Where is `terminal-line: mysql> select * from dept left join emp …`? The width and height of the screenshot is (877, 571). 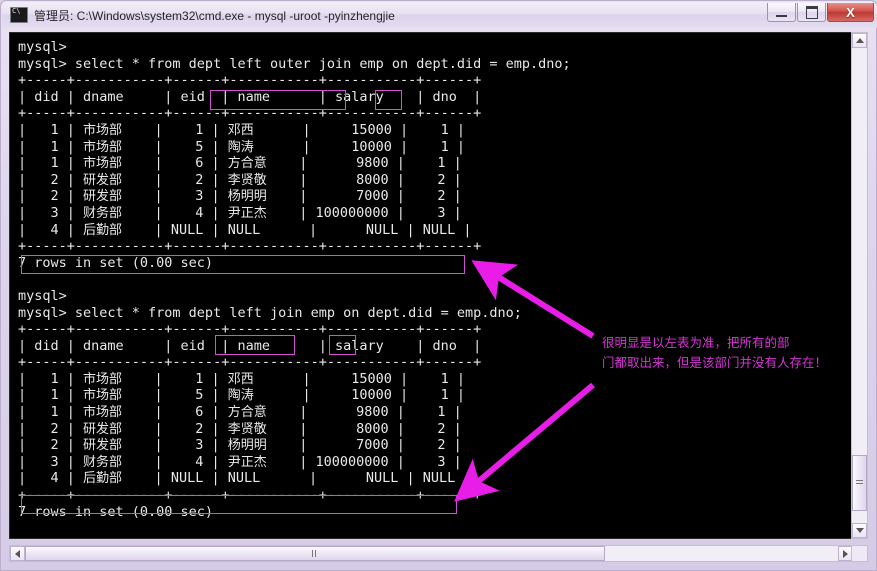 terminal-line: mysql> select * from dept left join emp … is located at coordinates (270, 312).